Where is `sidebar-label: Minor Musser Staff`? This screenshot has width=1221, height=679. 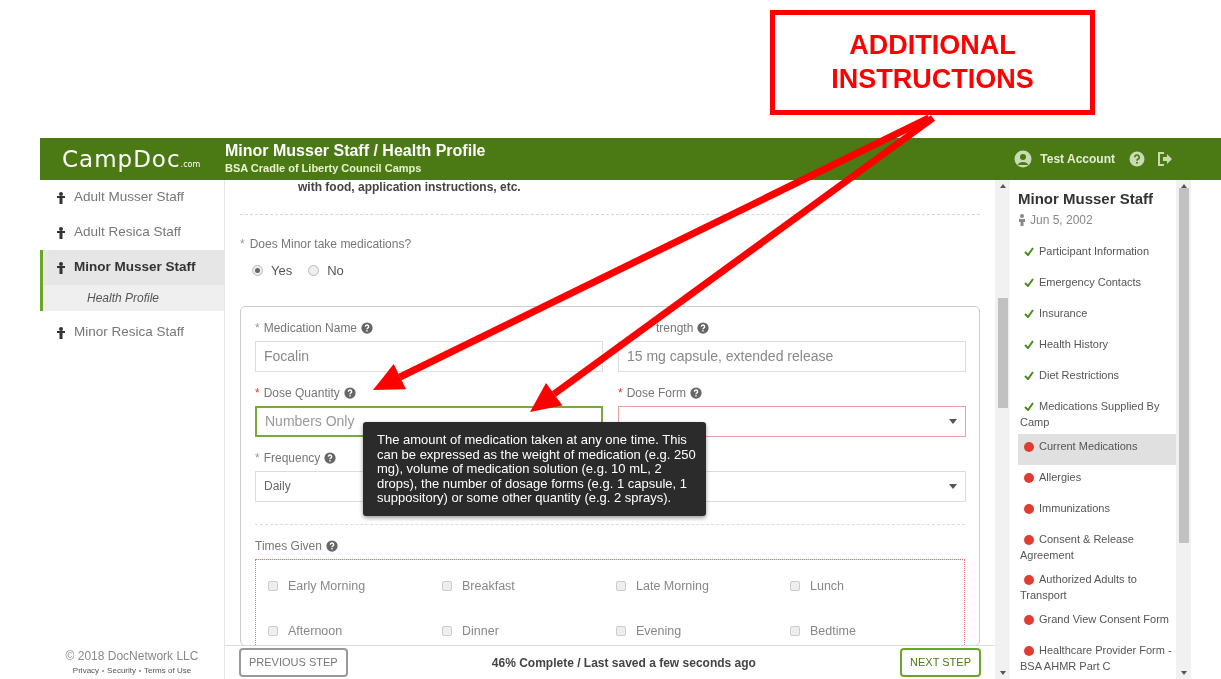
sidebar-label: Minor Musser Staff is located at coordinates (135, 267).